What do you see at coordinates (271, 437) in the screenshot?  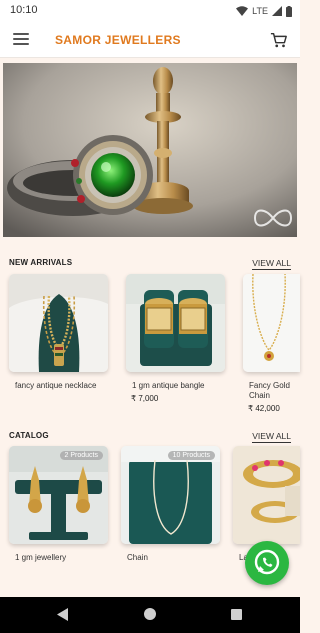 I see `catalog-view-all-link: VIEW ALL` at bounding box center [271, 437].